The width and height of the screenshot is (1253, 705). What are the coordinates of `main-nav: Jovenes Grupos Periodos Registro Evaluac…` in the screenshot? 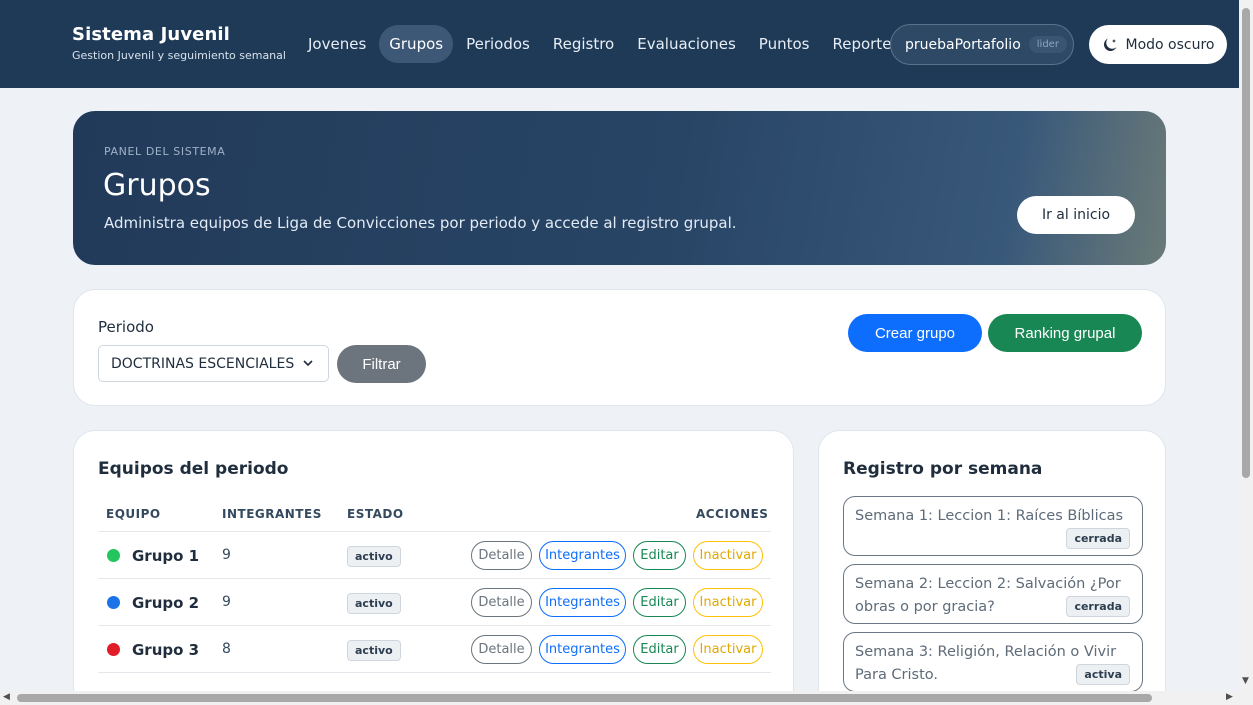 It's located at (605, 44).